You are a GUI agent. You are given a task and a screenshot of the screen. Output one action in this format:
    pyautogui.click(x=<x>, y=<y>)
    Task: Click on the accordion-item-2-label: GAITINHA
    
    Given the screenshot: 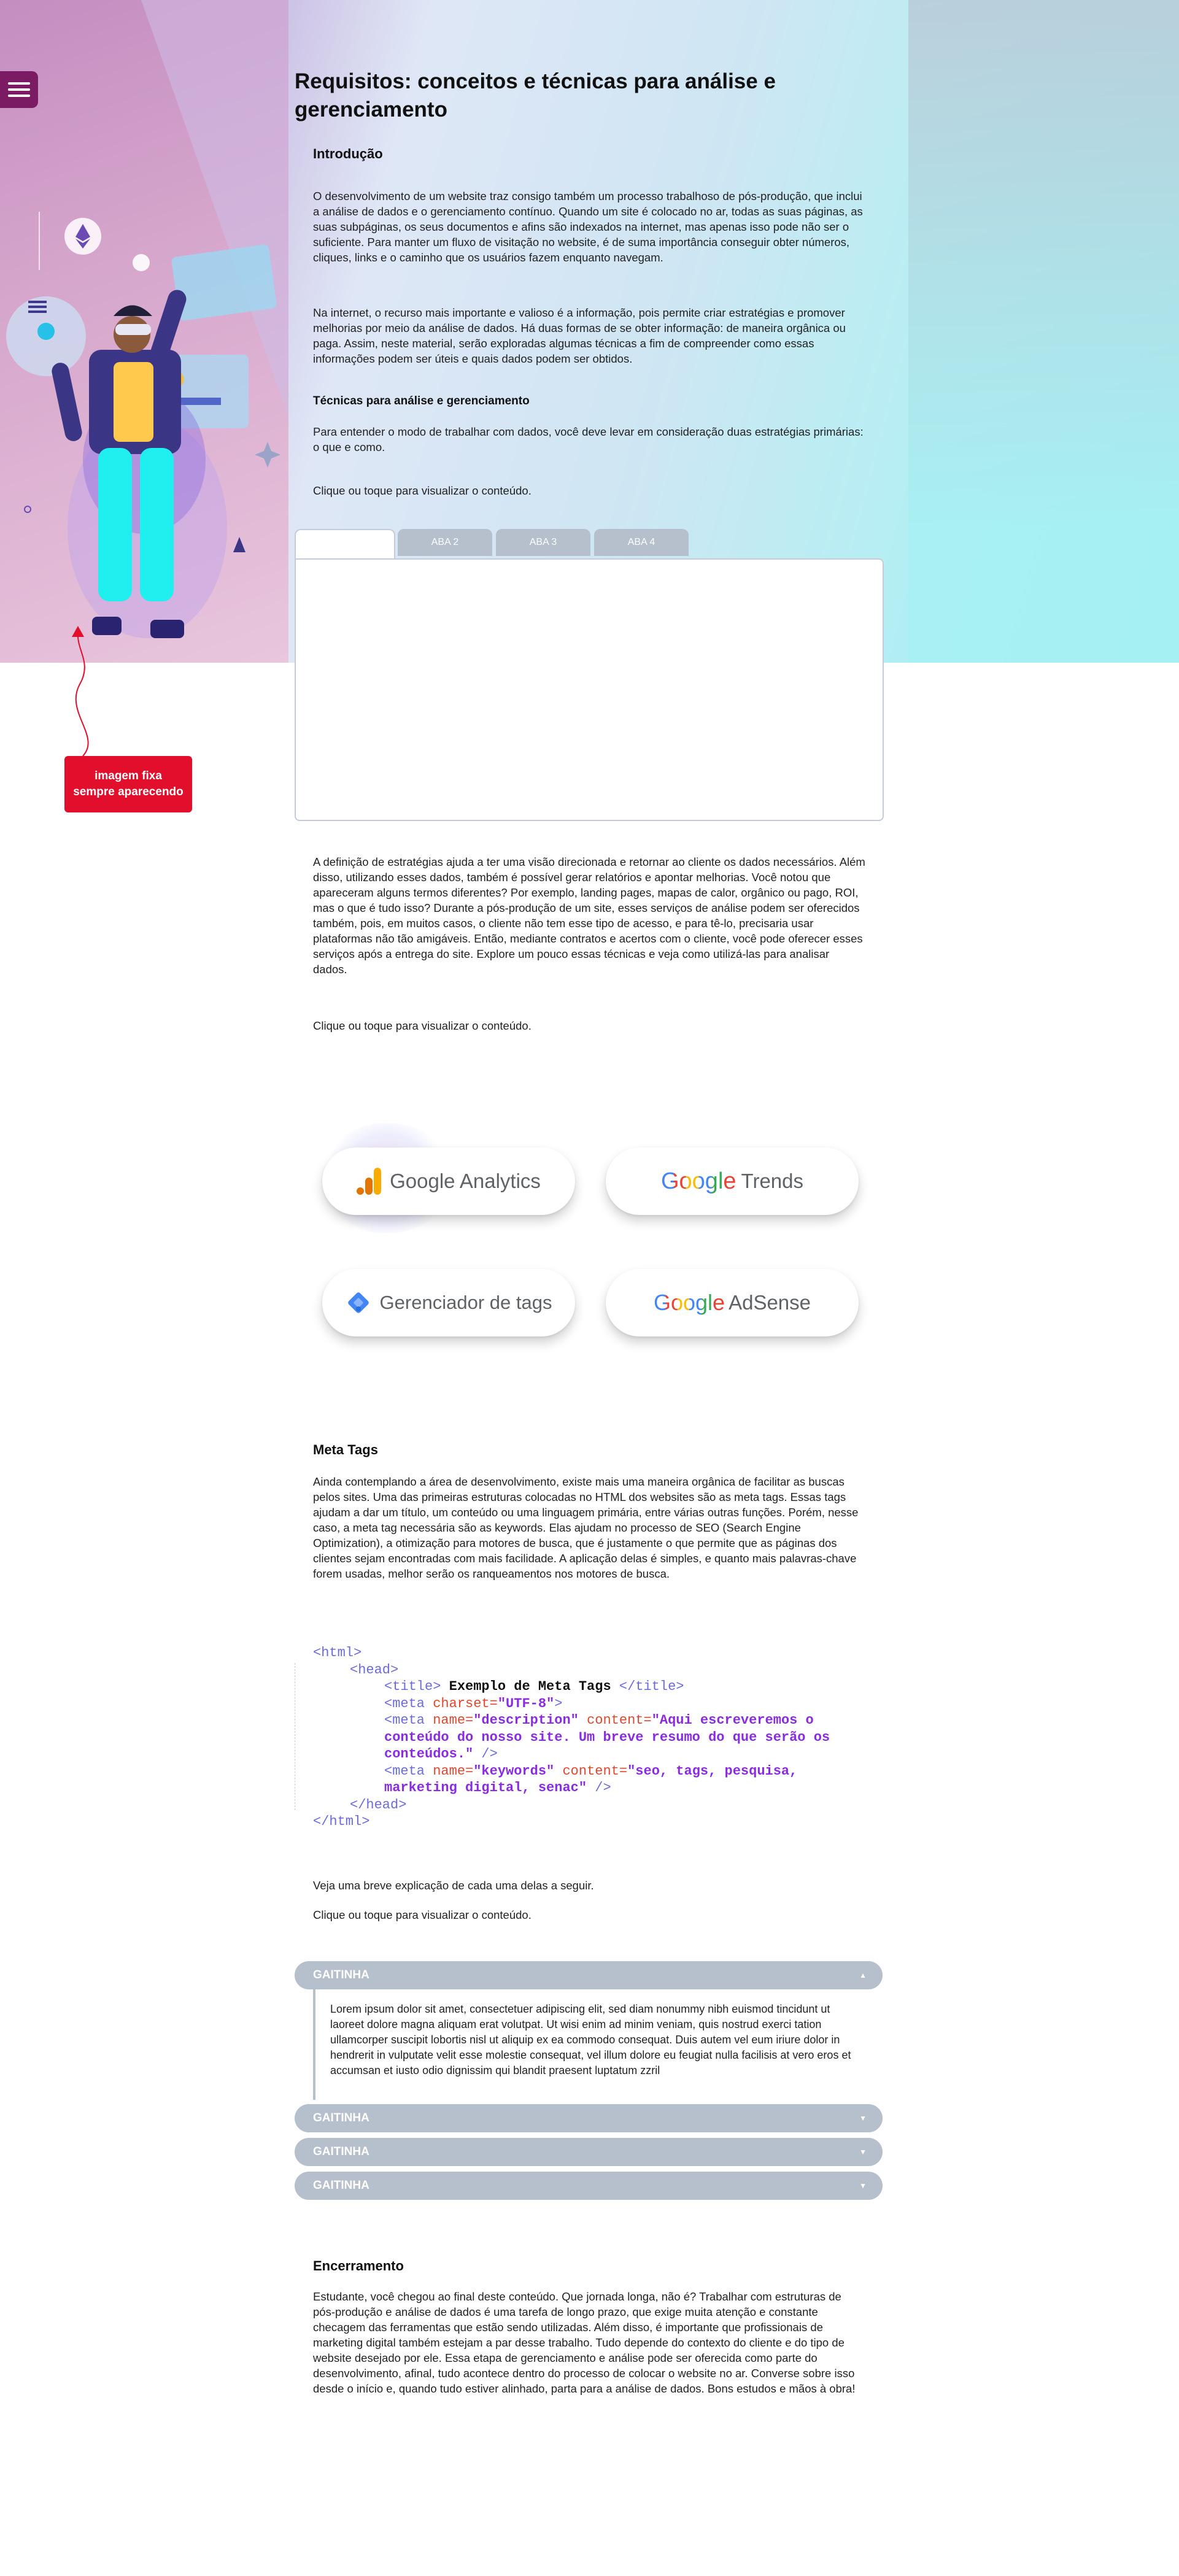 What is the action you would take?
    pyautogui.click(x=341, y=2117)
    